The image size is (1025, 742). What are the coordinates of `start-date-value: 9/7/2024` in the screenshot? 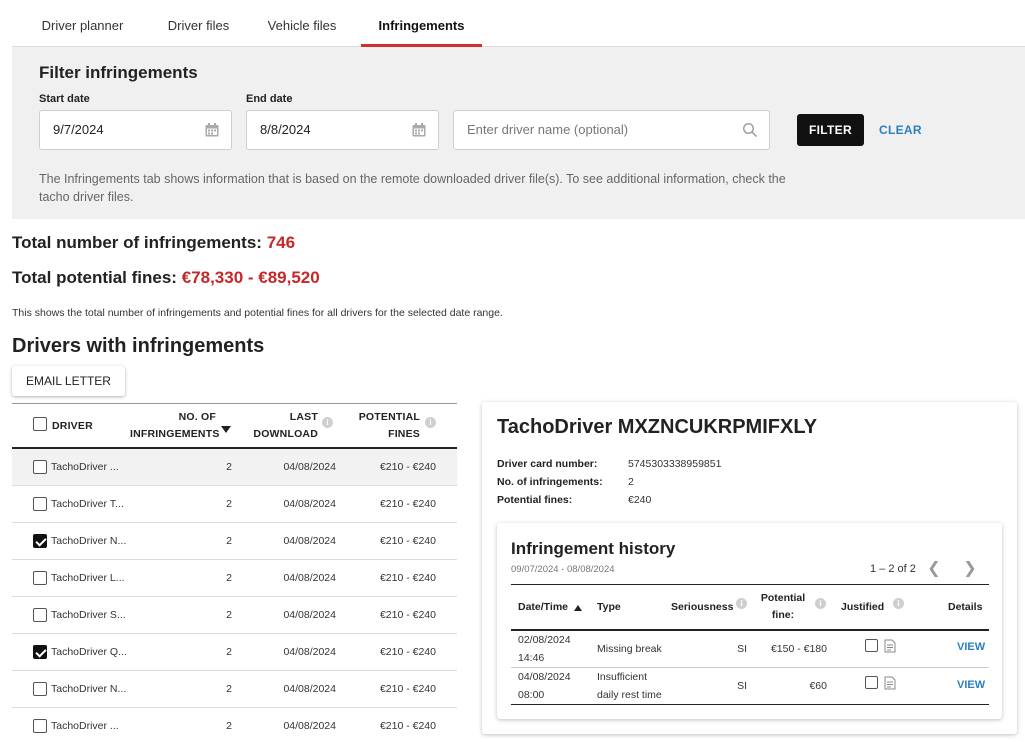 It's located at (78, 129).